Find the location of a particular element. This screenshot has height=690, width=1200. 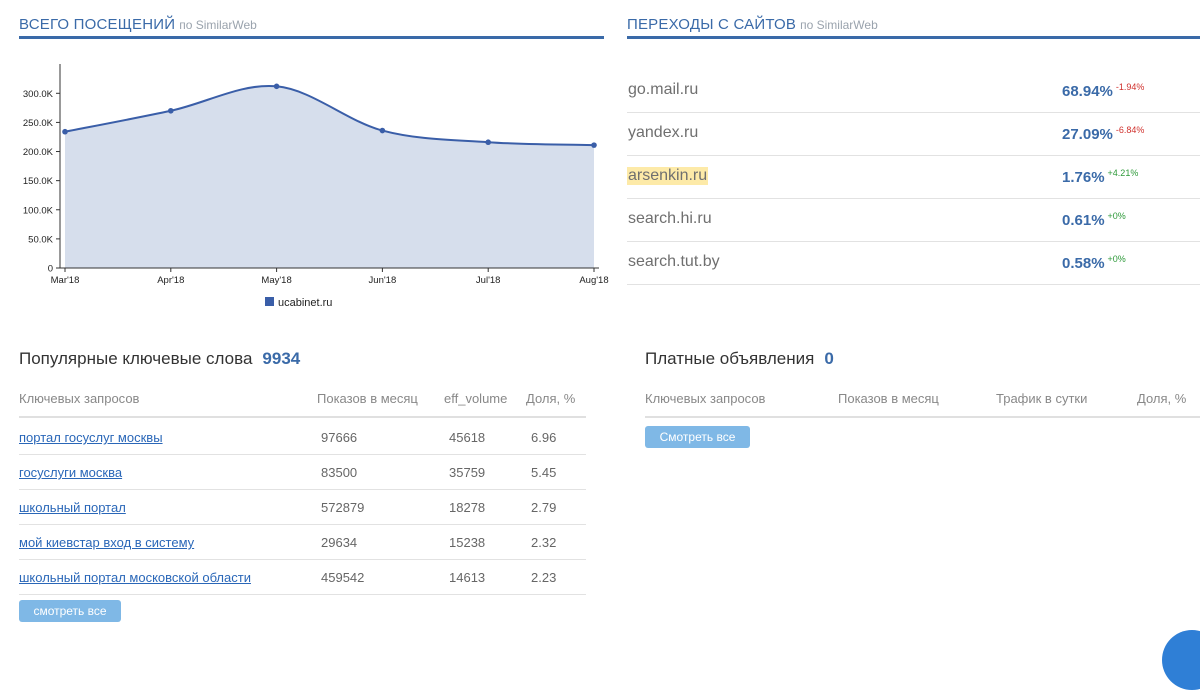

paid-col-query: Ключевых запросов is located at coordinates (705, 398).